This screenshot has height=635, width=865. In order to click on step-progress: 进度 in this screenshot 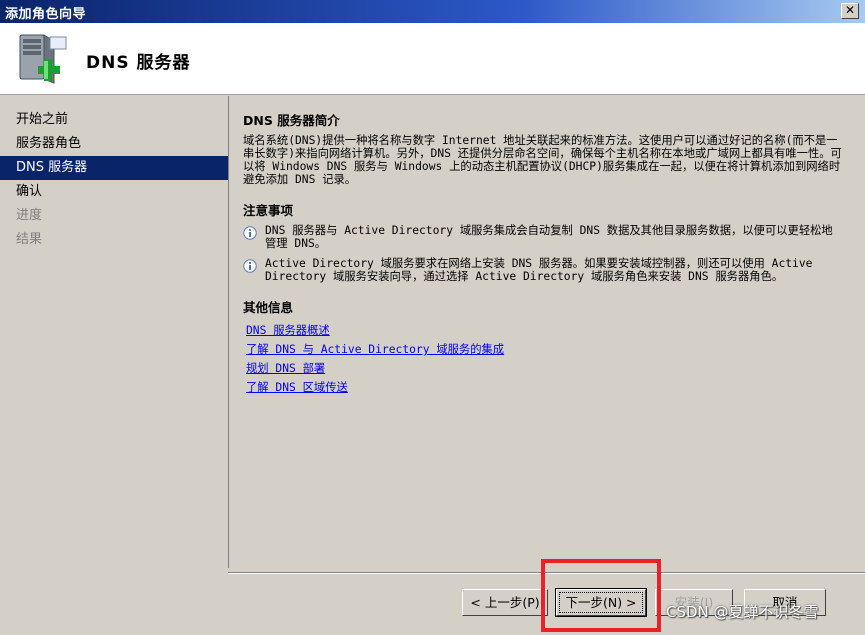, I will do `click(29, 215)`.